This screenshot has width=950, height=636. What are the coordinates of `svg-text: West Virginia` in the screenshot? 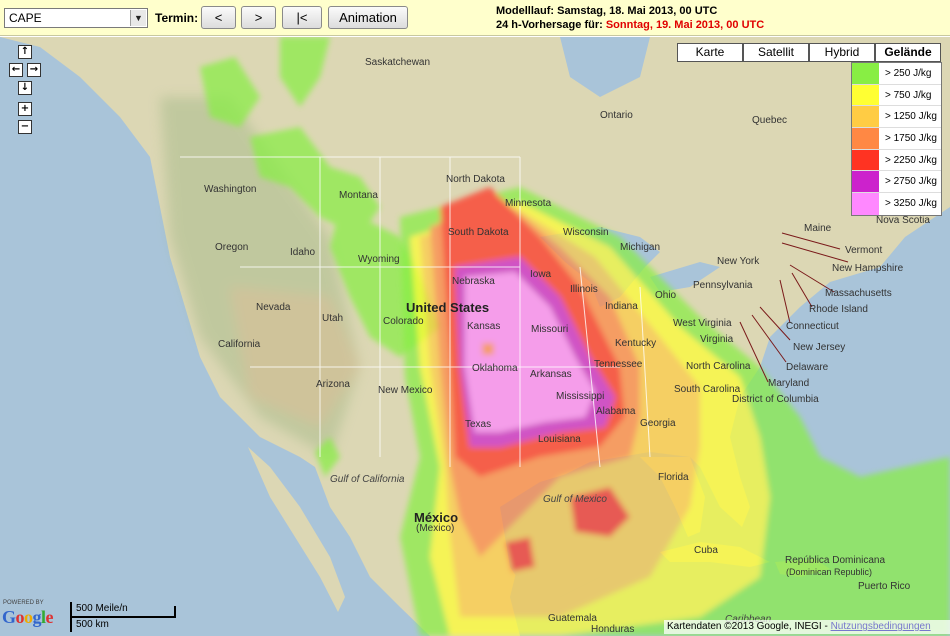 It's located at (702, 323).